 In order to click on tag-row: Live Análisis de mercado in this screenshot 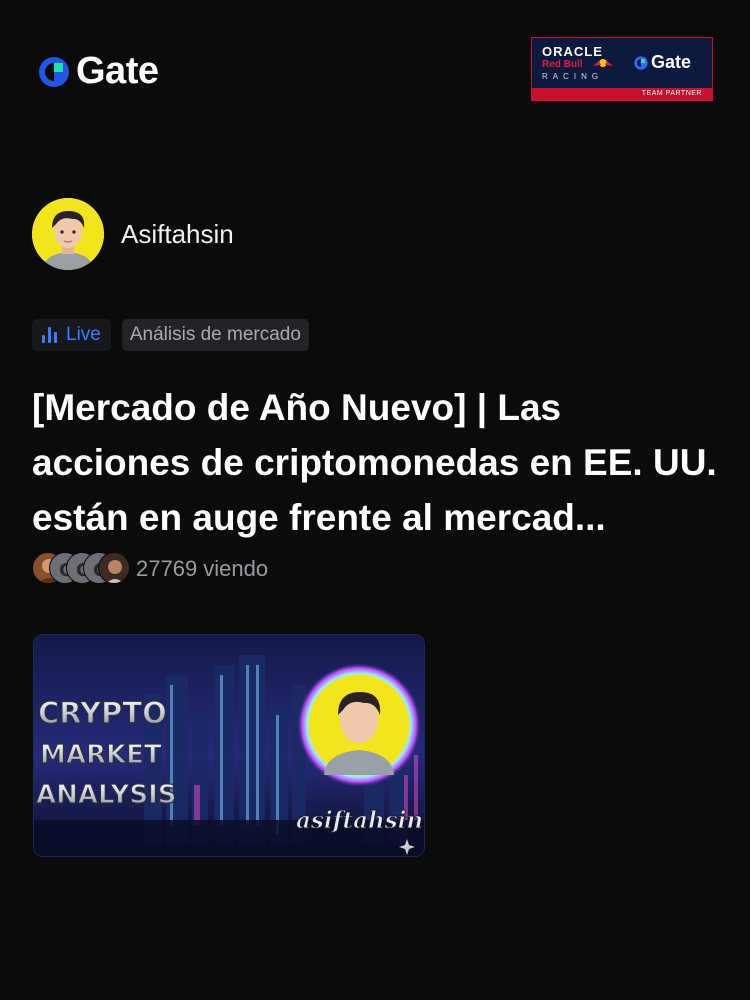, I will do `click(170, 335)`.